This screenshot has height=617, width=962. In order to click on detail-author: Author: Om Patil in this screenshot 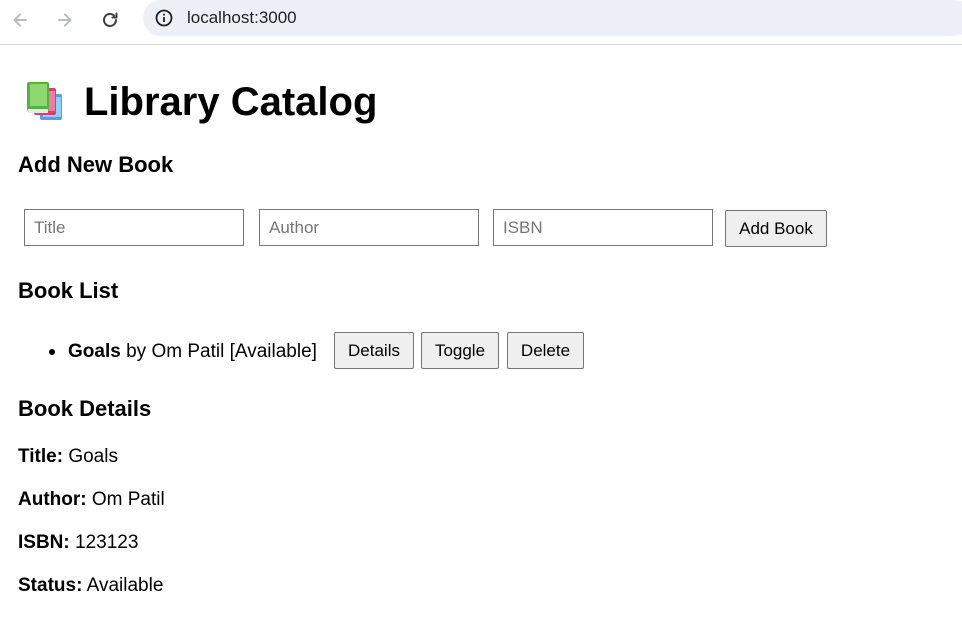, I will do `click(91, 500)`.